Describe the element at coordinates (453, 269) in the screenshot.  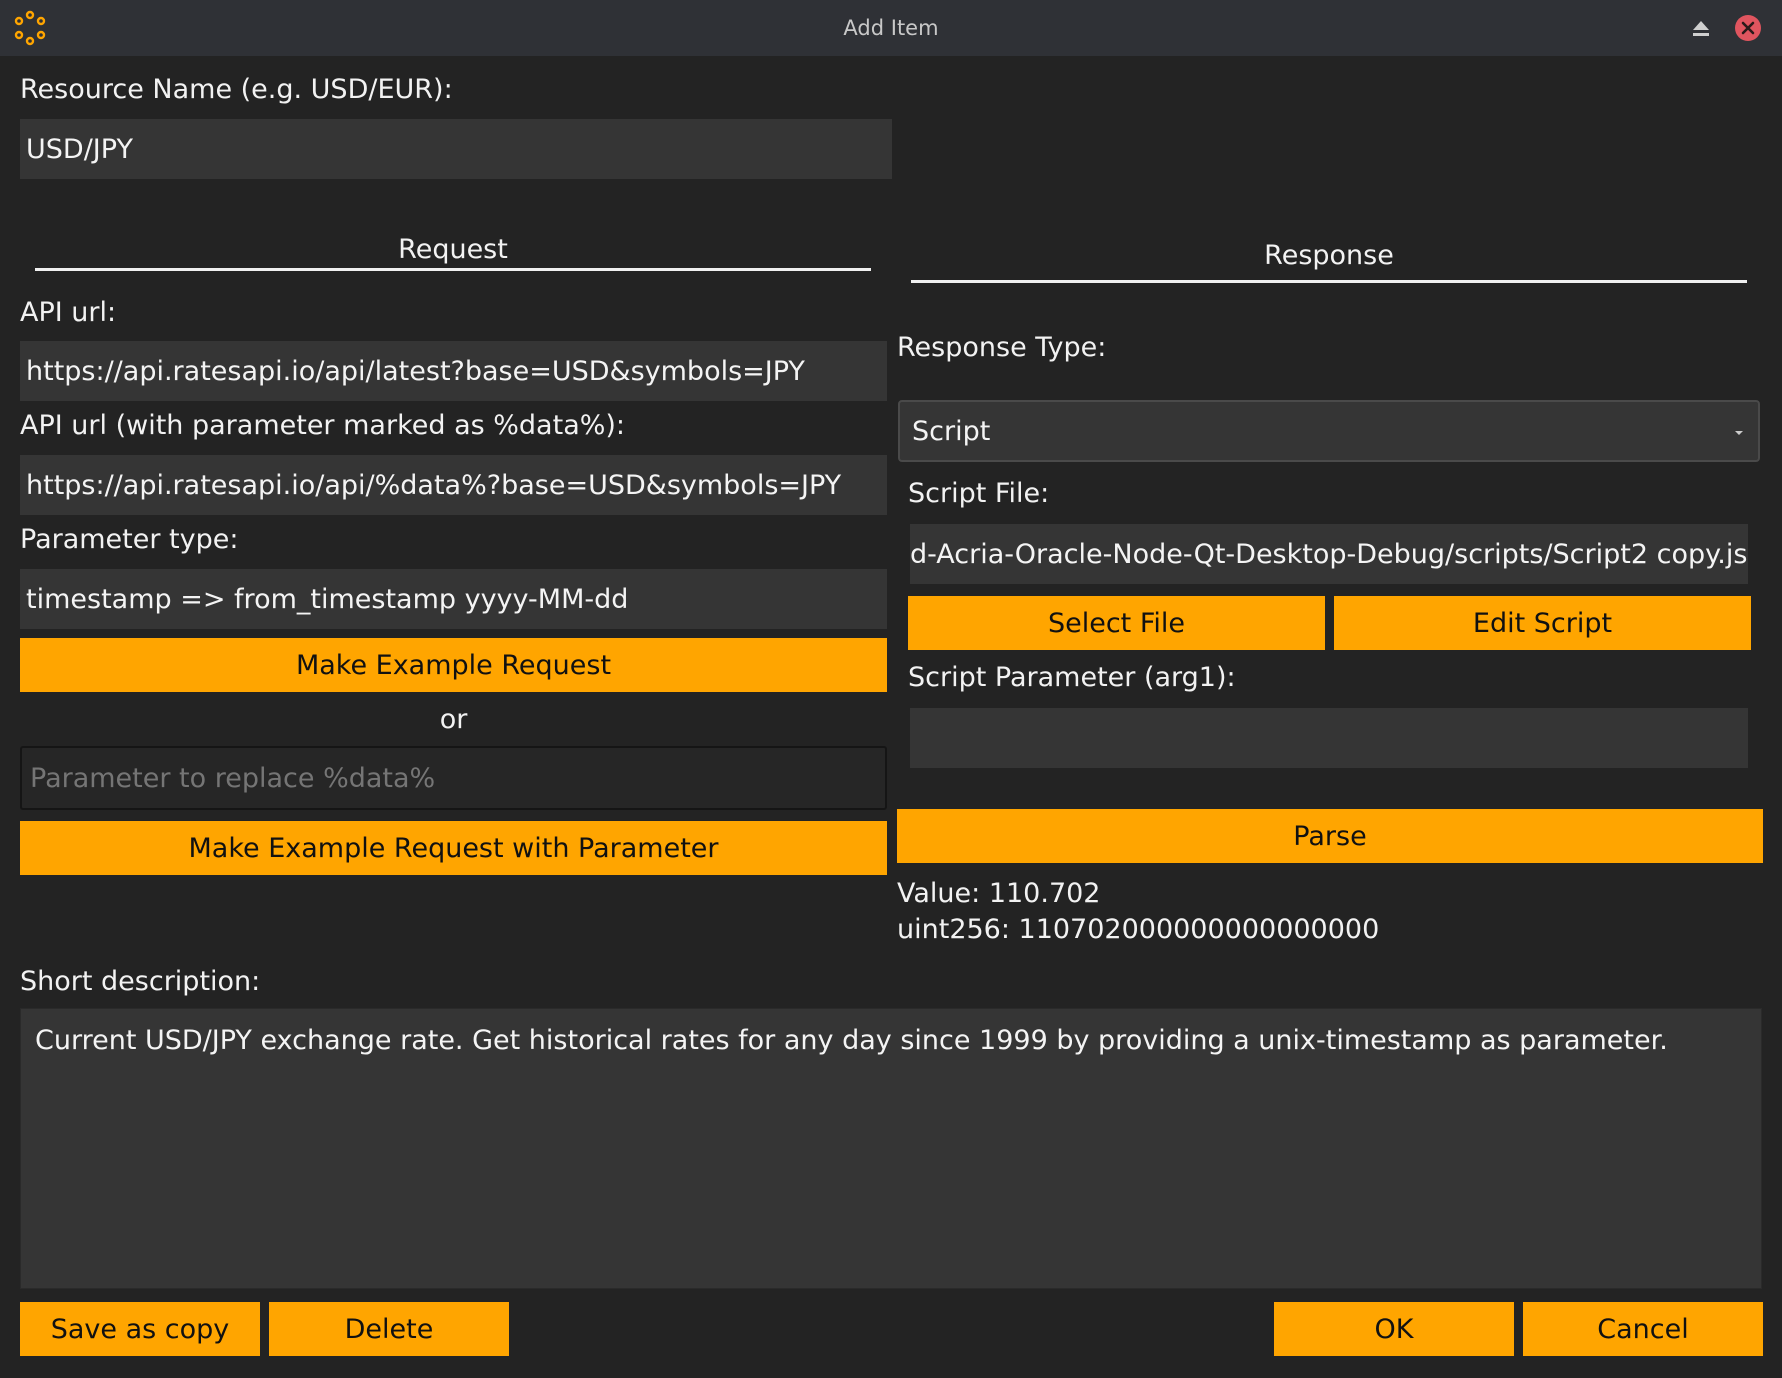
I see `request-divider` at that location.